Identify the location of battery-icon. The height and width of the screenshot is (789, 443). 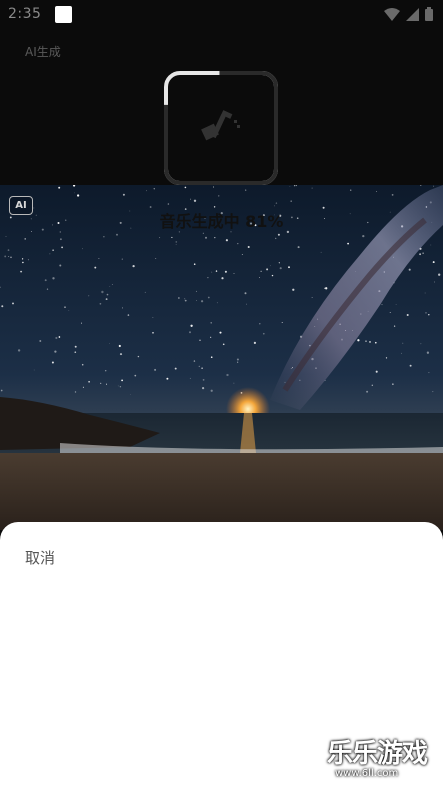
(429, 14).